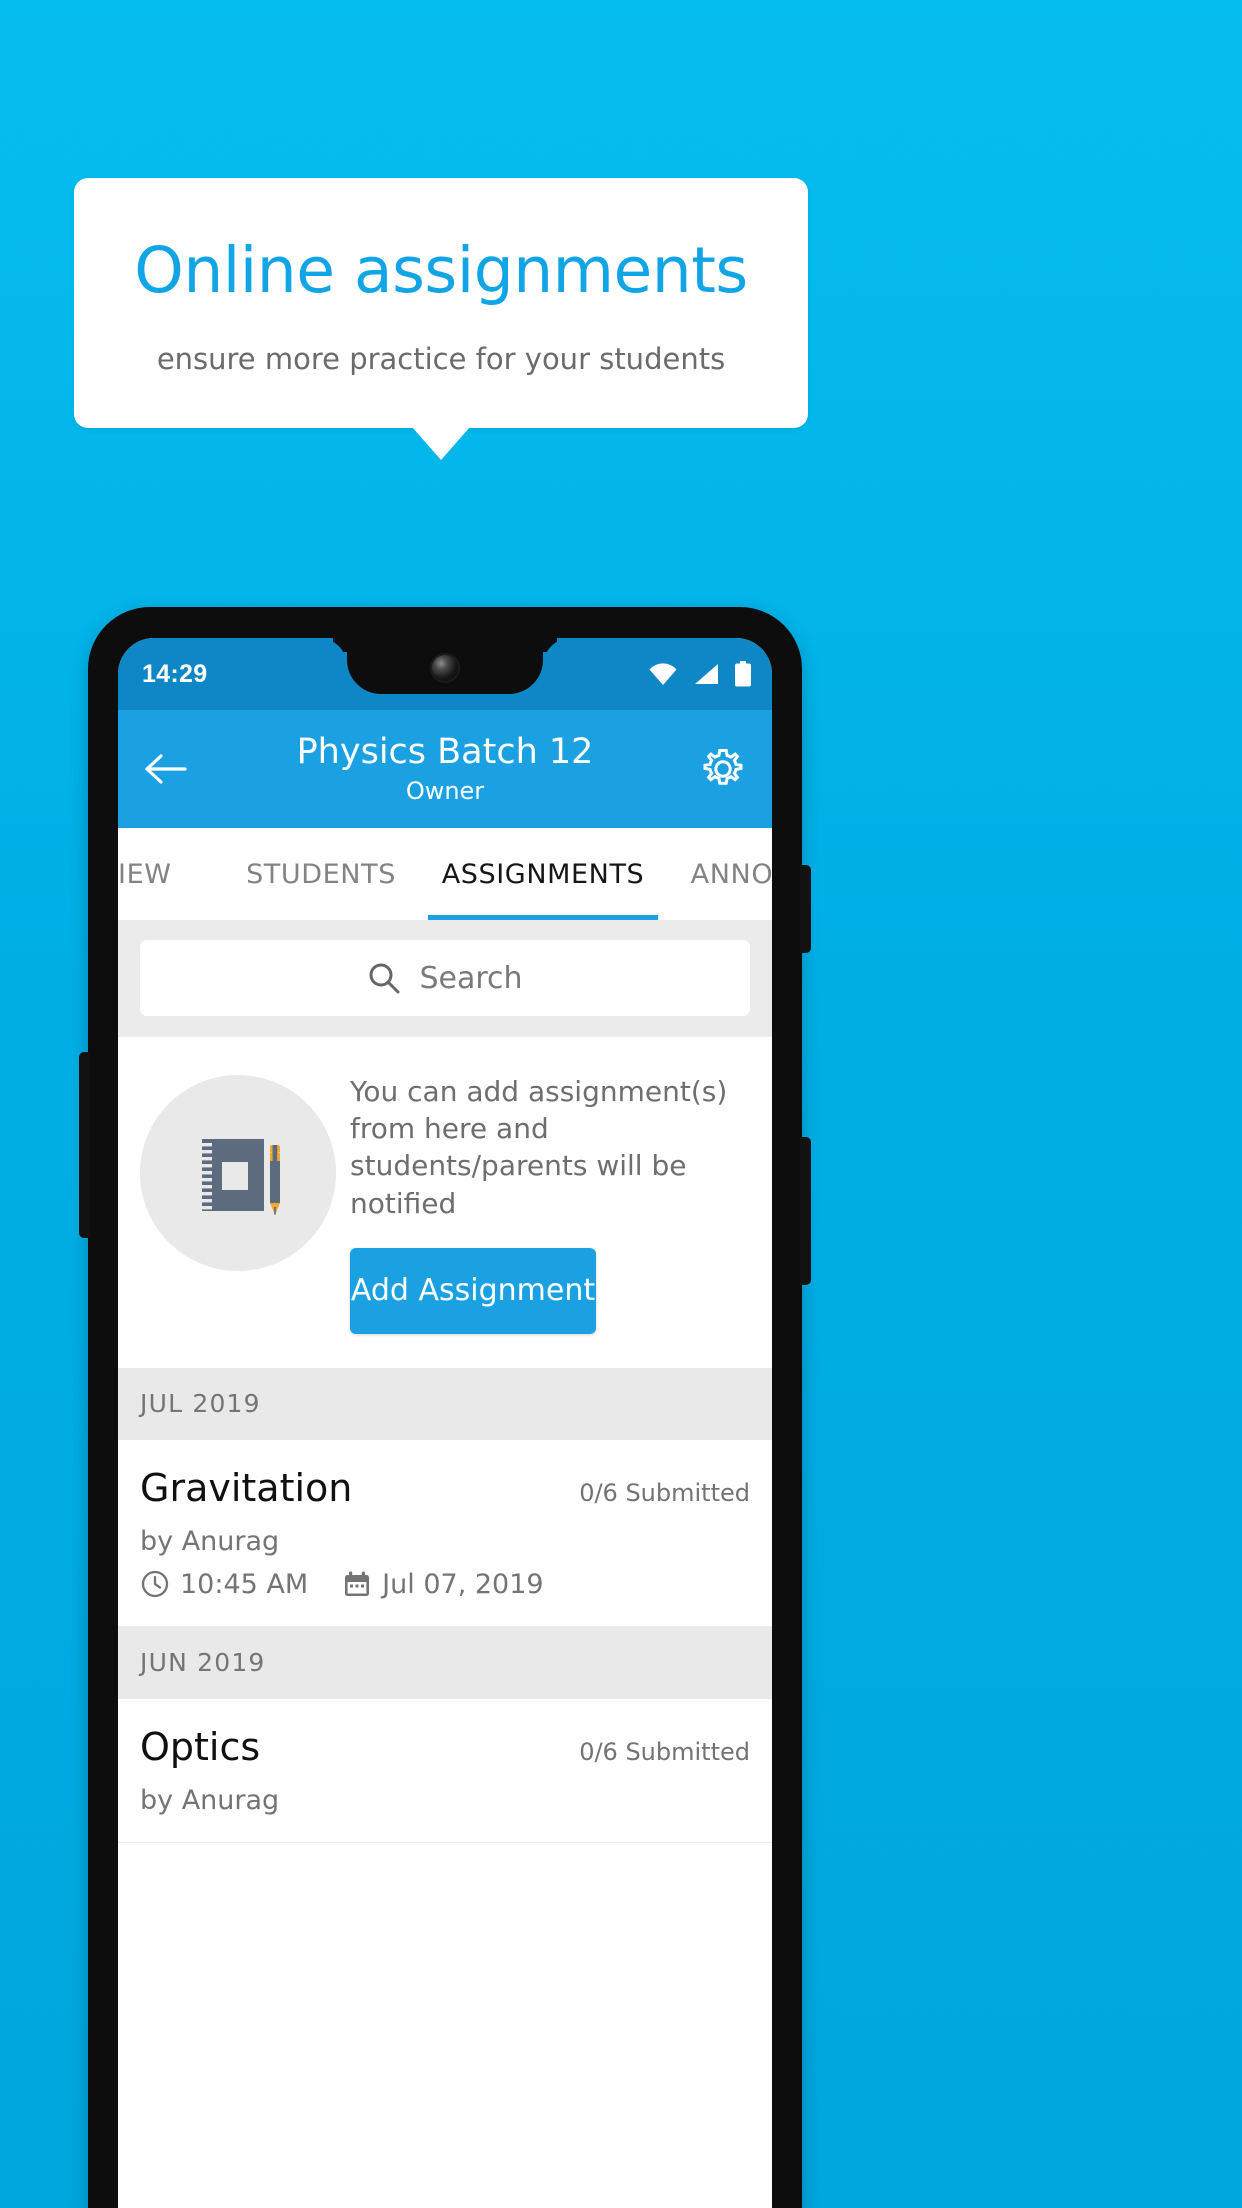 The height and width of the screenshot is (2208, 1242). What do you see at coordinates (445, 1770) in the screenshot?
I see `assignment-row: Optics 0/6 Submitted by Anurag` at bounding box center [445, 1770].